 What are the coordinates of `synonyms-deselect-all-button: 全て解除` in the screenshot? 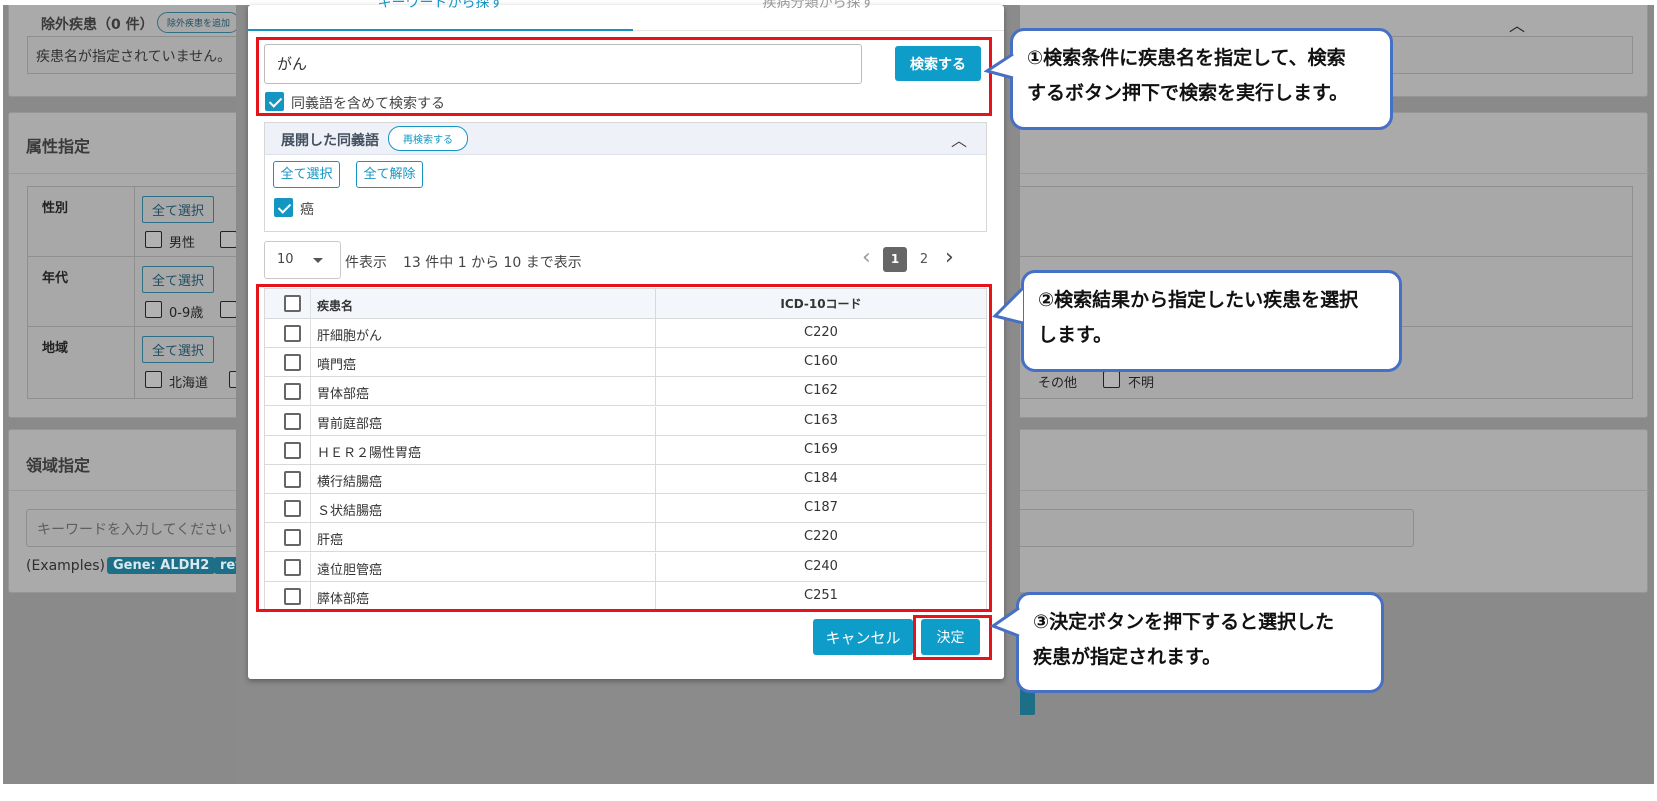 It's located at (389, 174).